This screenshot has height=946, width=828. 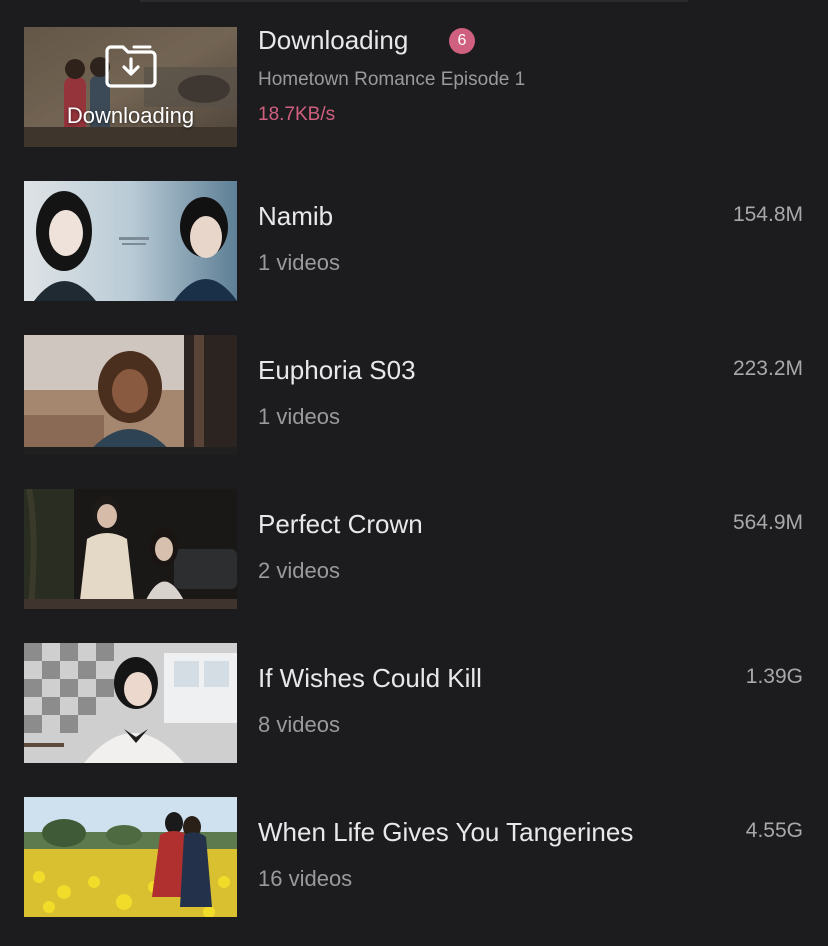 I want to click on perfect-crown-thumbnail-image, so click(x=130, y=549).